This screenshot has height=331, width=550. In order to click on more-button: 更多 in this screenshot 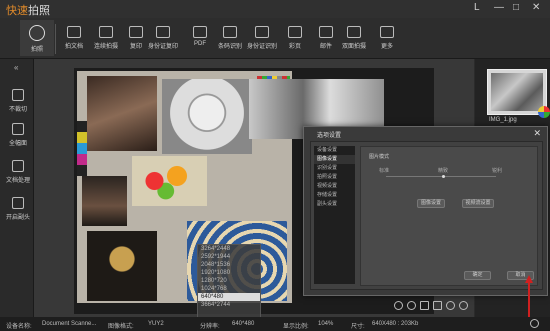, I will do `click(387, 35)`.